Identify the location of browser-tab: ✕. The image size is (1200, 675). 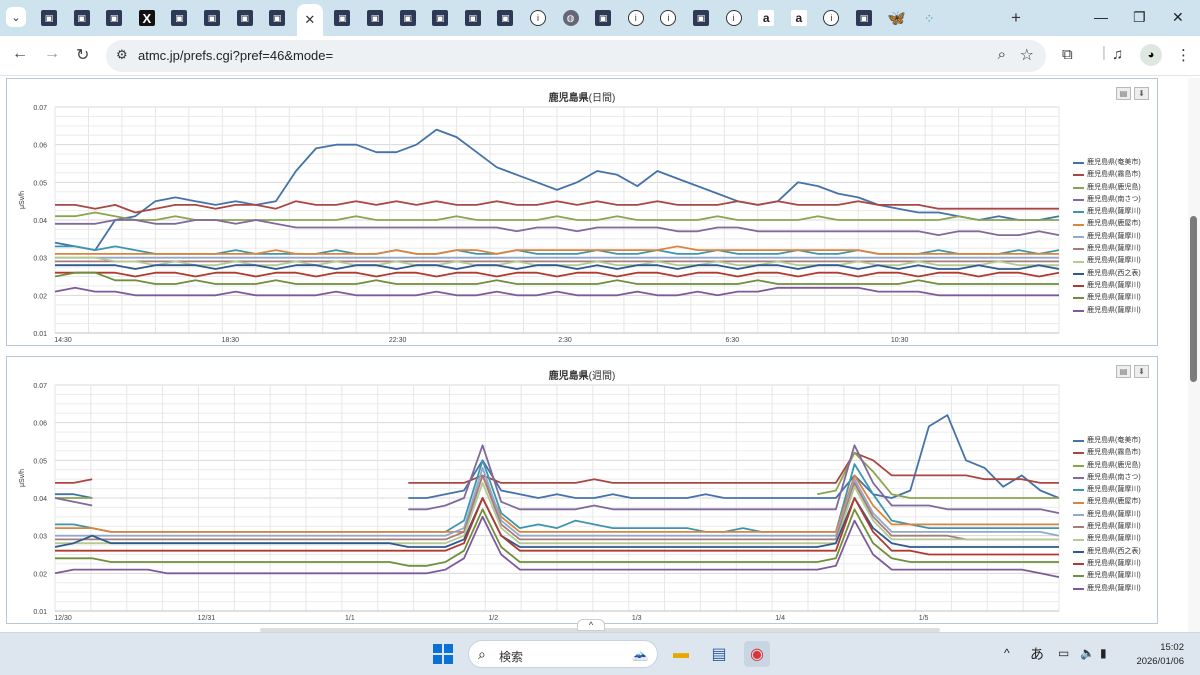
(309, 20).